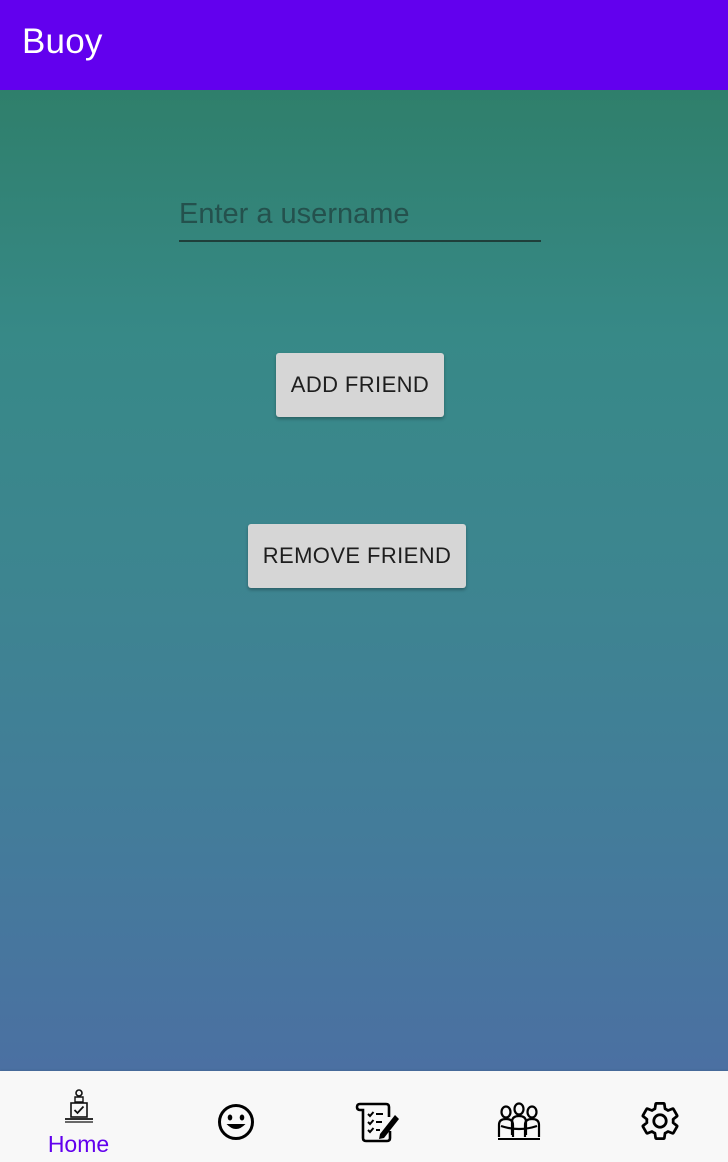 The height and width of the screenshot is (1162, 728). I want to click on nav-item-friends, so click(518, 1116).